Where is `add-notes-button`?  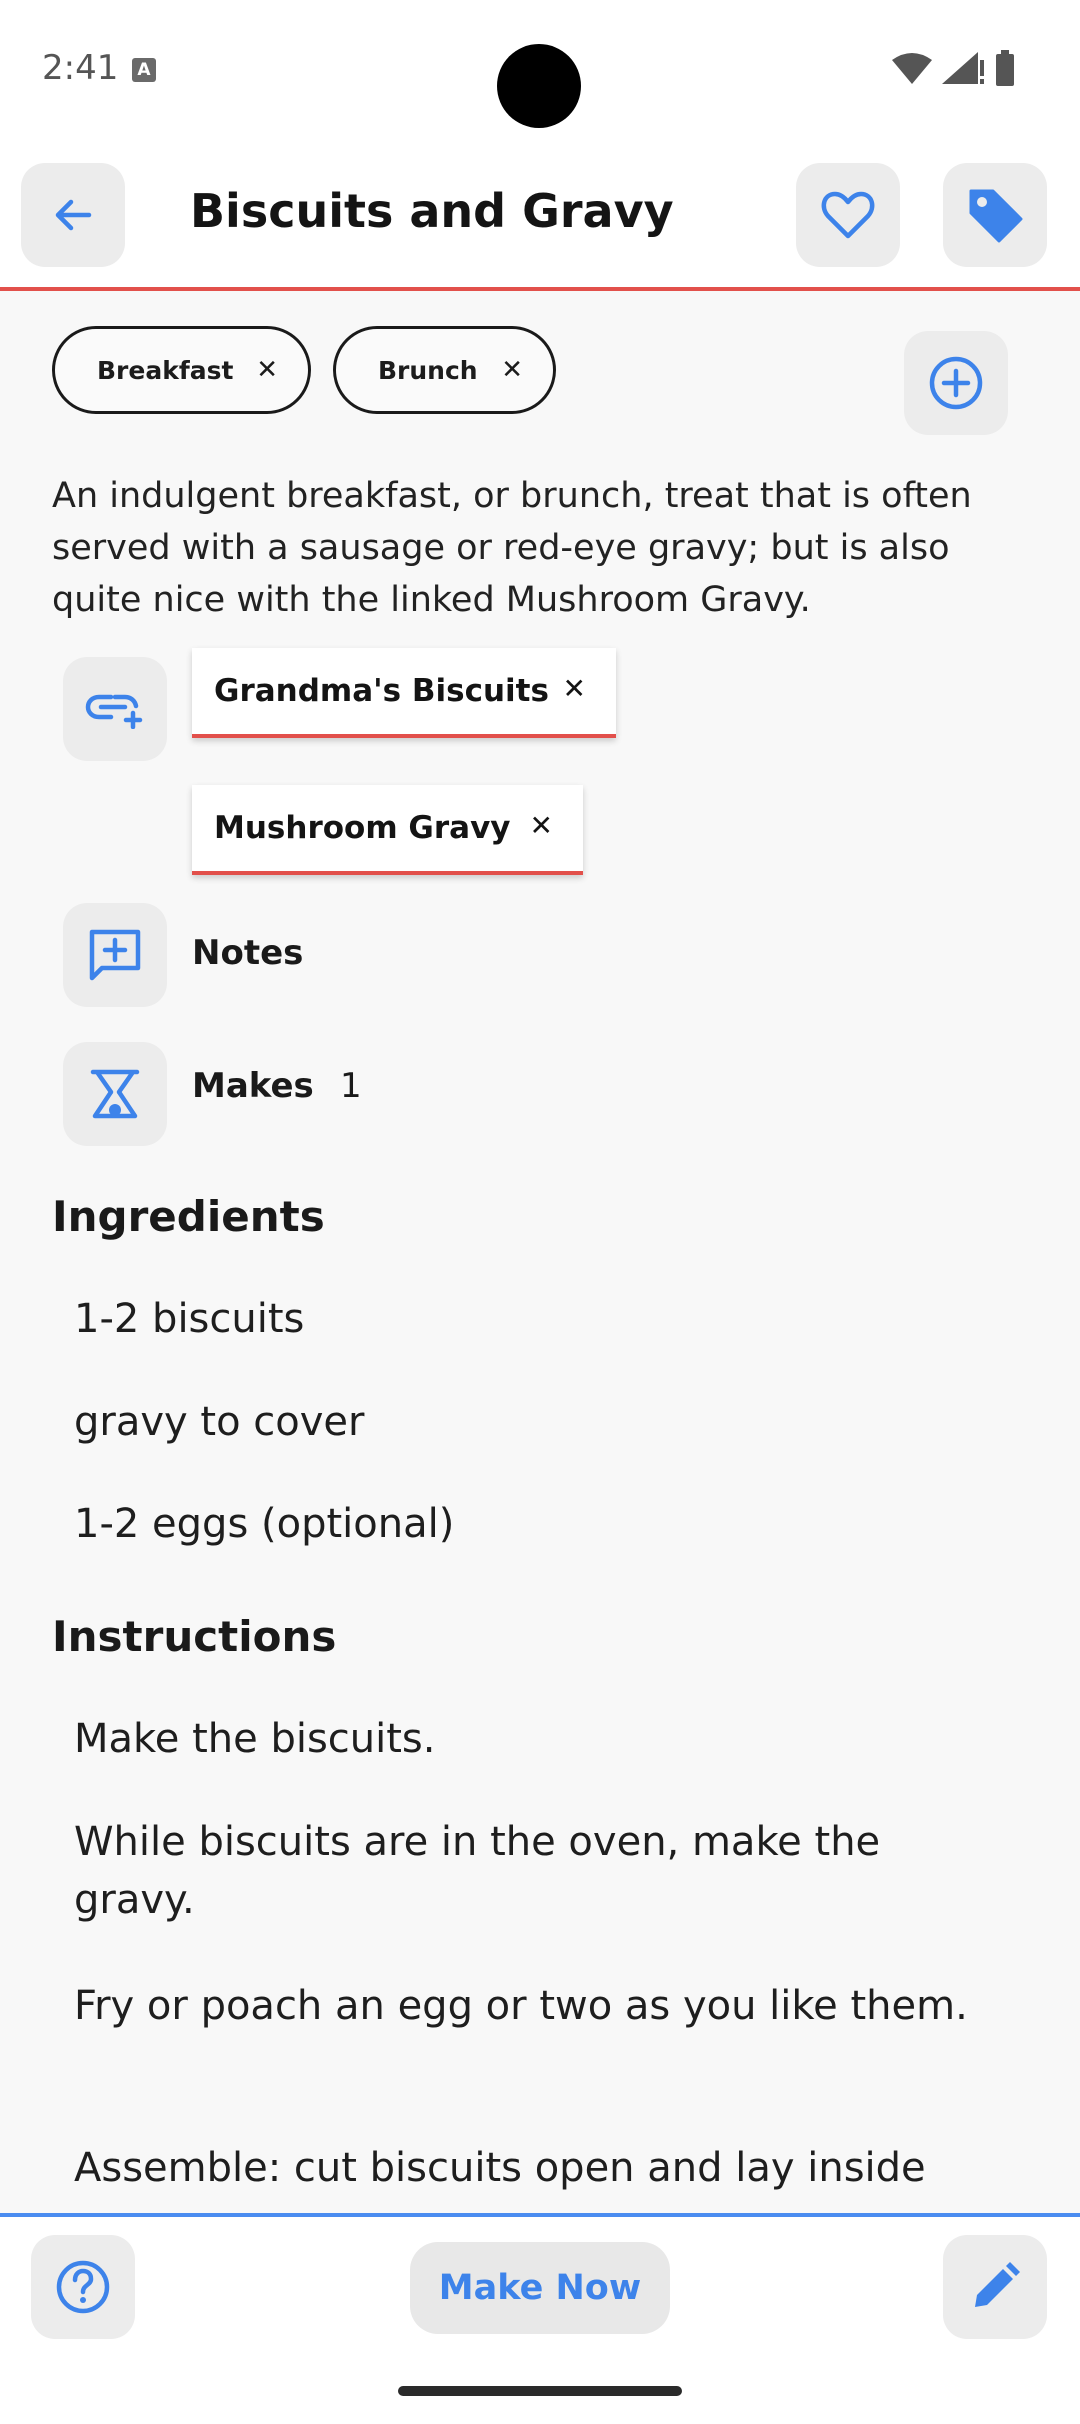
add-notes-button is located at coordinates (115, 955).